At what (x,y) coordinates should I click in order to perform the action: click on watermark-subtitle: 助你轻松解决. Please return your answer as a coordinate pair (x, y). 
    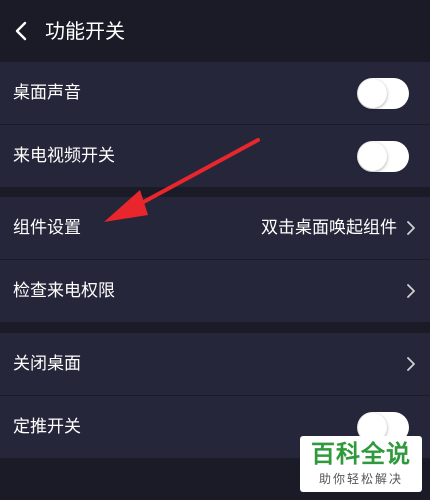
    Looking at the image, I should click on (360, 479).